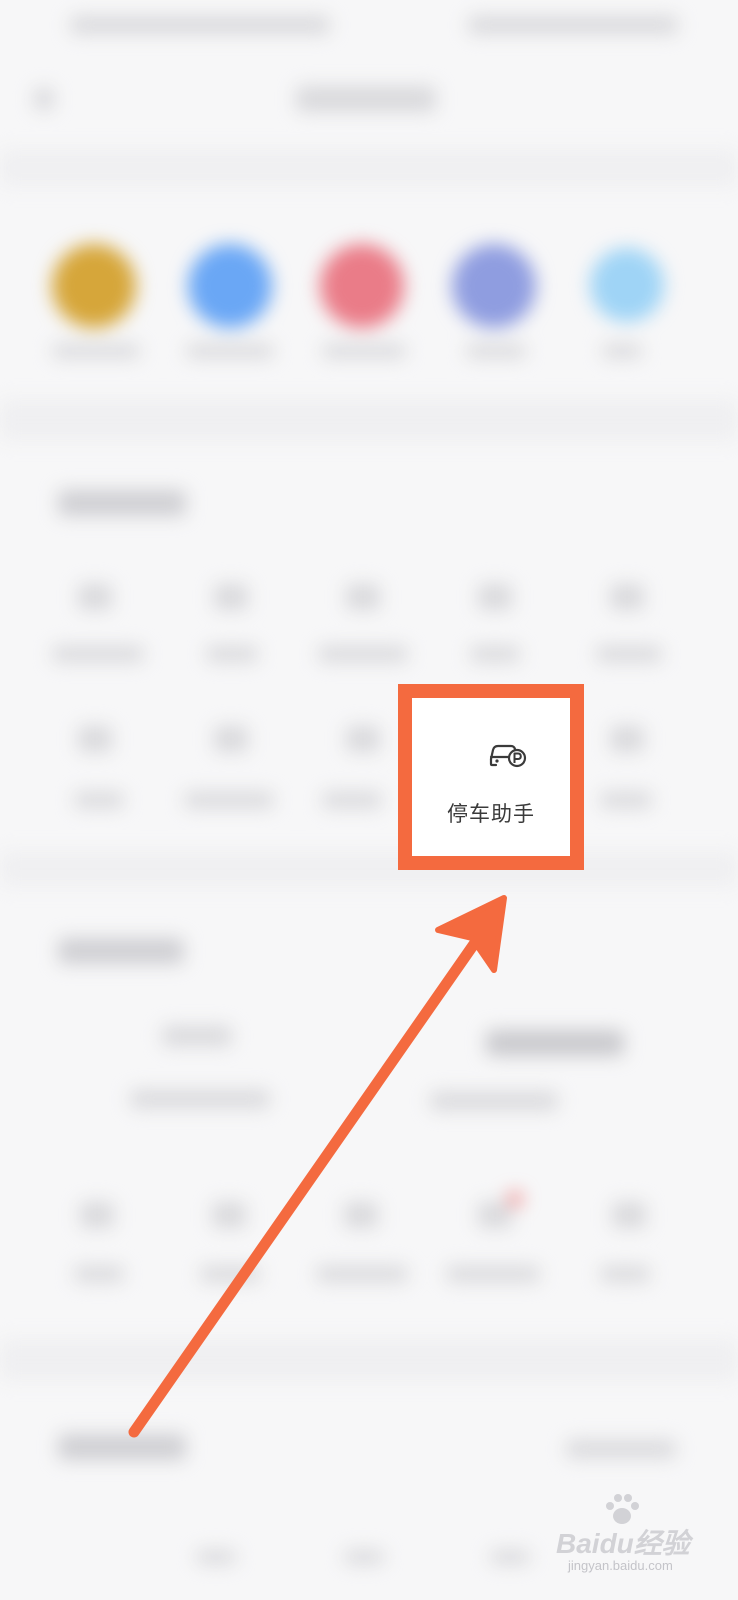 This screenshot has height=1600, width=738. What do you see at coordinates (620, 1565) in the screenshot?
I see `watermark-url: jingyan.baidu.com` at bounding box center [620, 1565].